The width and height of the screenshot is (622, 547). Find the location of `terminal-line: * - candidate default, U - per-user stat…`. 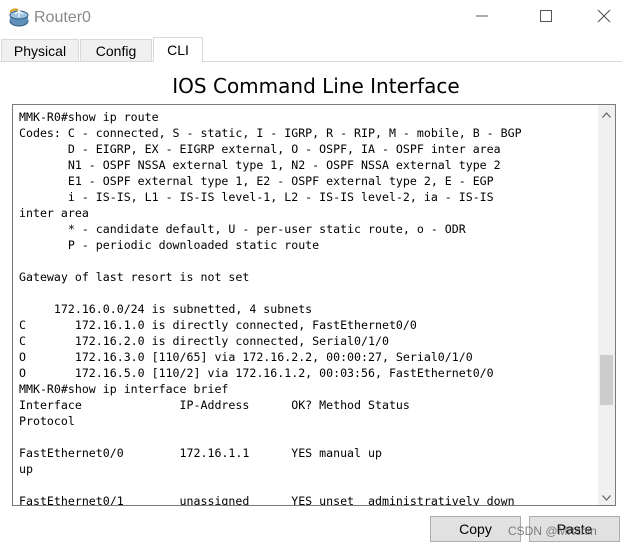

terminal-line: * - candidate default, U - per-user stat… is located at coordinates (242, 229).